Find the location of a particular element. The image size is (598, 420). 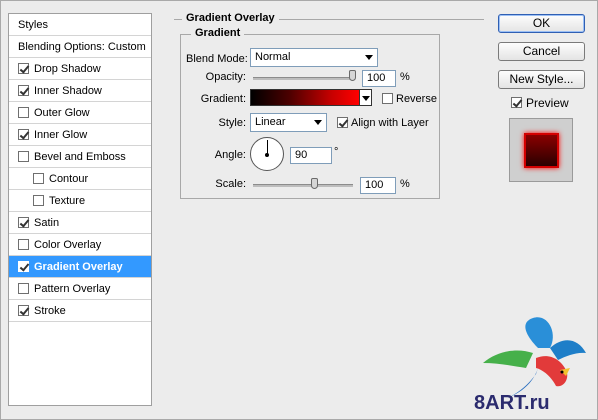

style-item-label: Gradient Overlay is located at coordinates (78, 266).